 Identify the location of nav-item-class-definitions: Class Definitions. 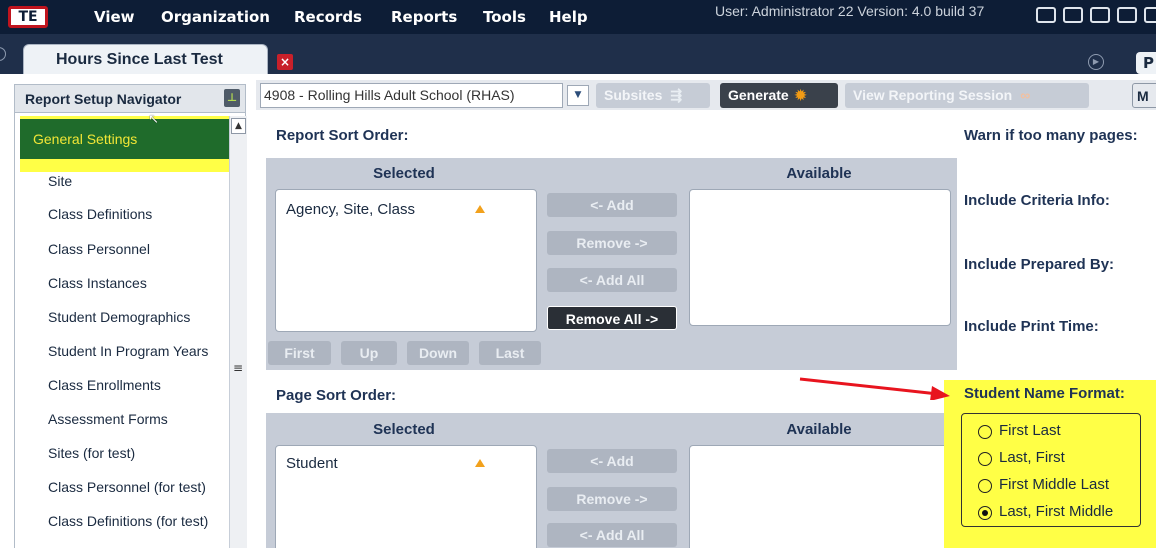
(100, 214).